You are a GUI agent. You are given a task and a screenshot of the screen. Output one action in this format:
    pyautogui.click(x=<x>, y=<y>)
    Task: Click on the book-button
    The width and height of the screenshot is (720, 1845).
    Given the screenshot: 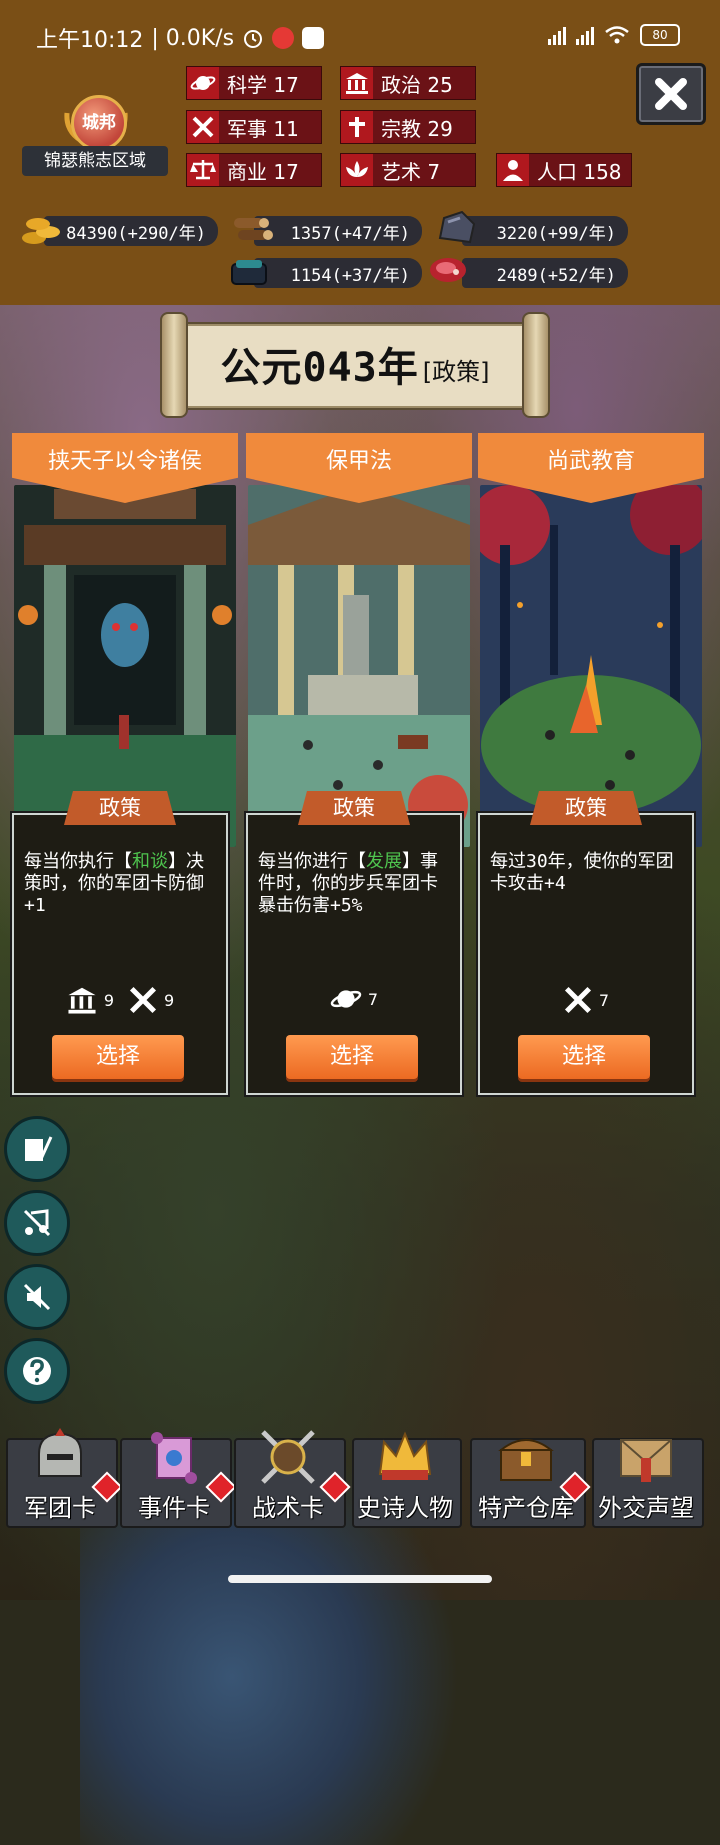 What is the action you would take?
    pyautogui.click(x=37, y=1149)
    